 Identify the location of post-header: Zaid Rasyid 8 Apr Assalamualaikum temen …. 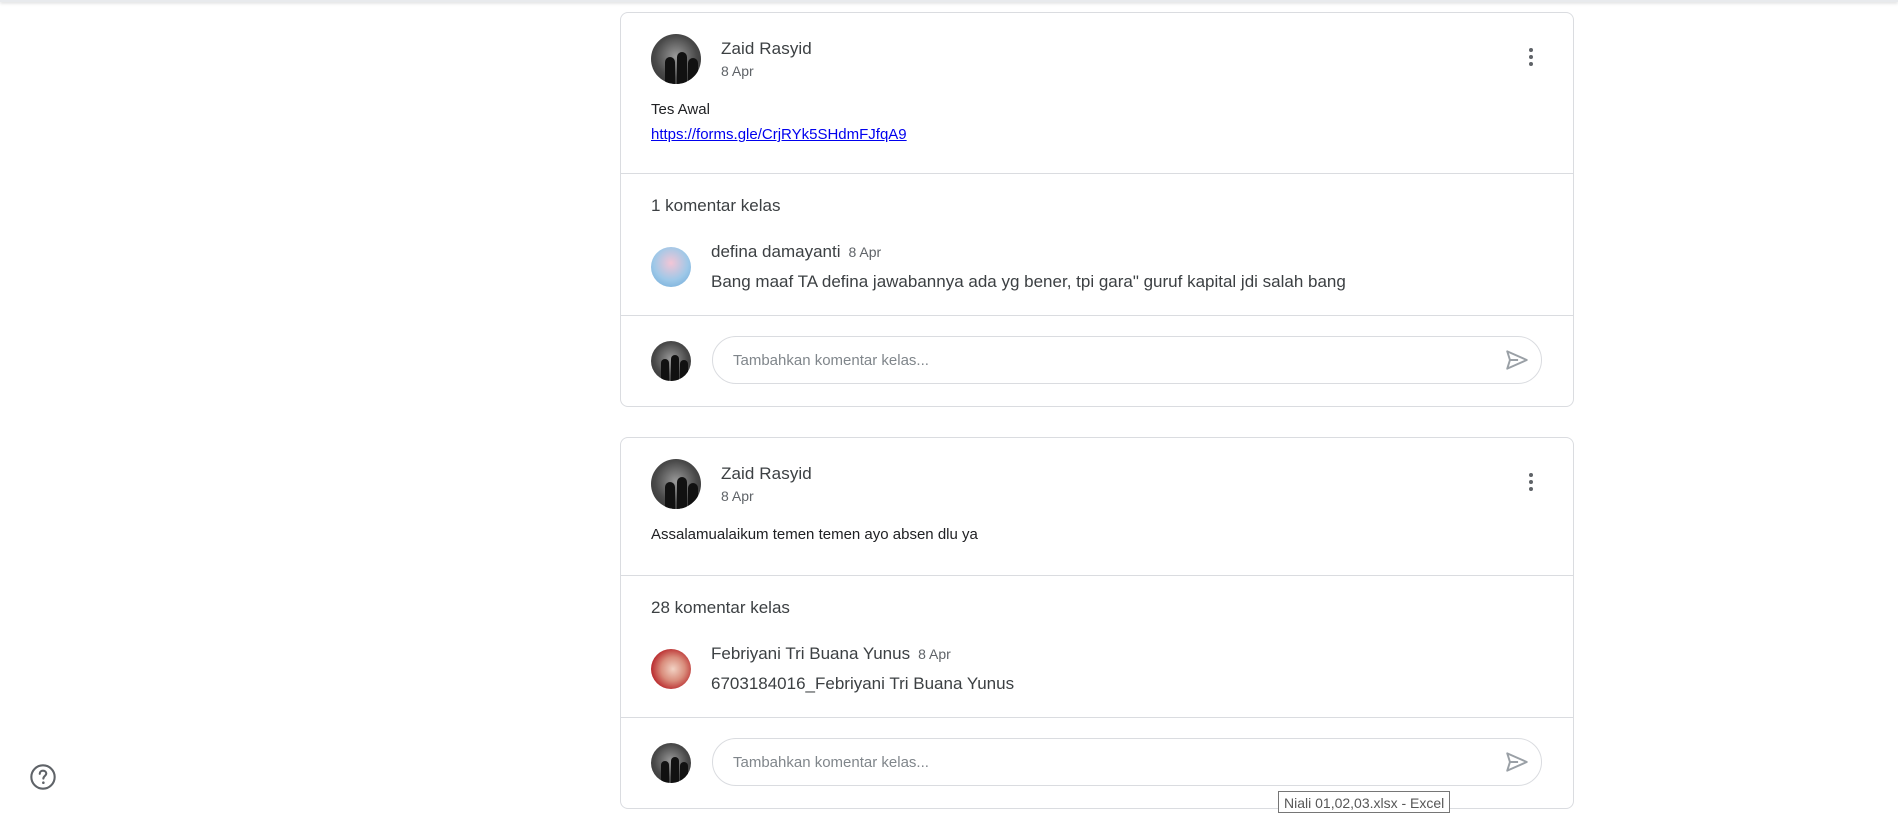
(1097, 507).